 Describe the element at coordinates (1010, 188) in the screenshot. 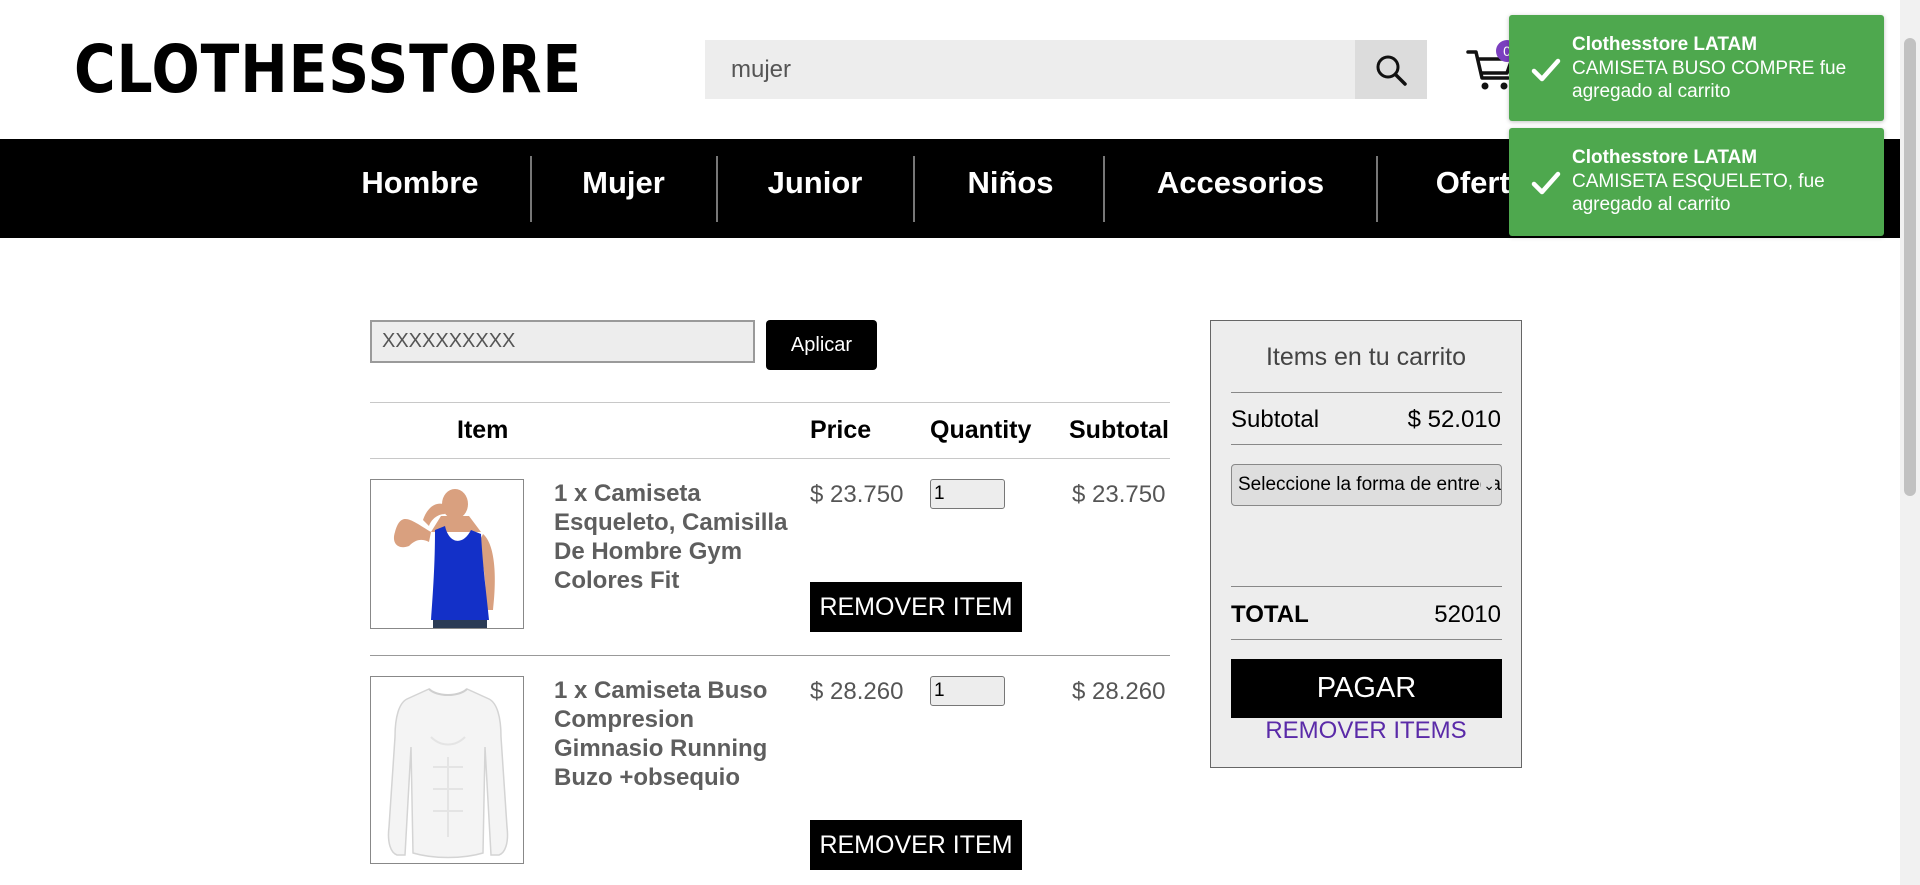

I see `nav-item-ninos: Niños` at that location.